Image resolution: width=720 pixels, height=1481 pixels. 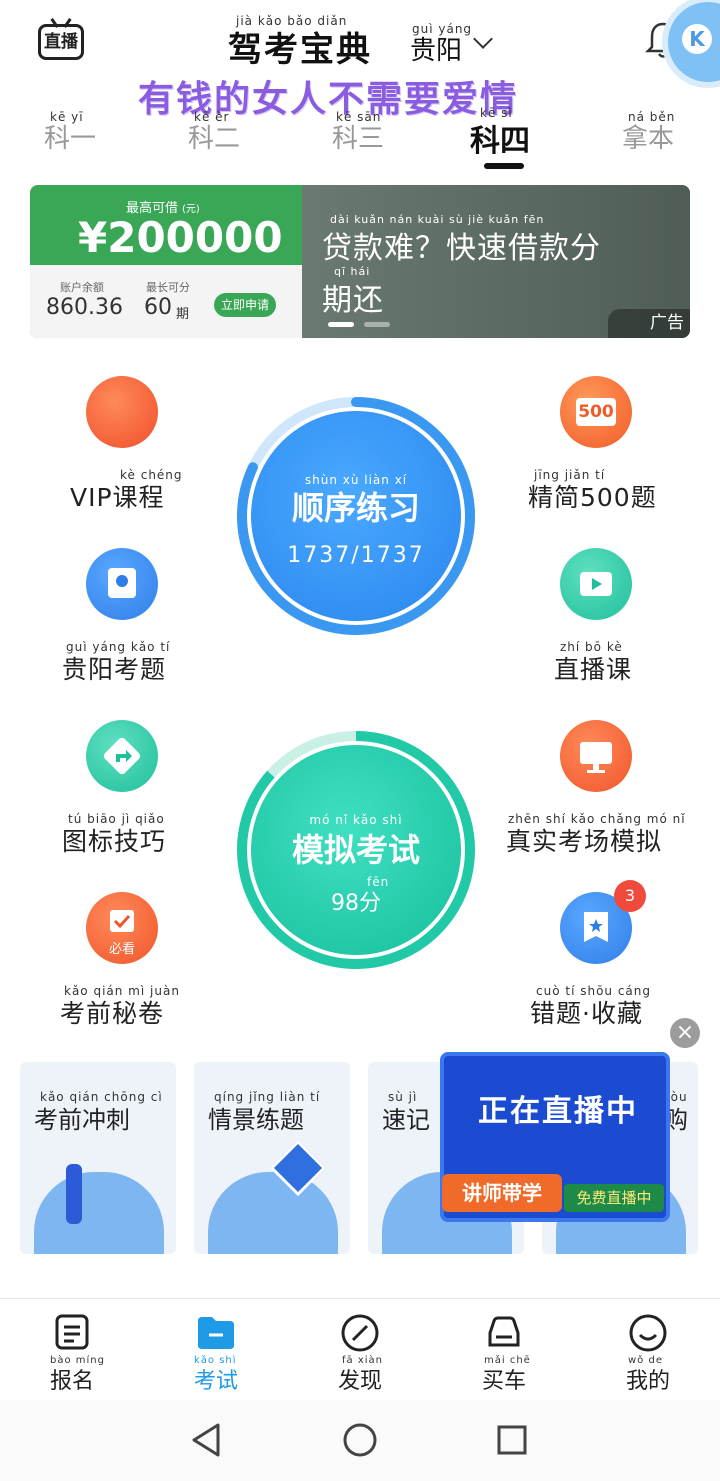 What do you see at coordinates (272, 1158) in the screenshot?
I see `card-scenario: qíng jǐng liàn tí 情景练题` at bounding box center [272, 1158].